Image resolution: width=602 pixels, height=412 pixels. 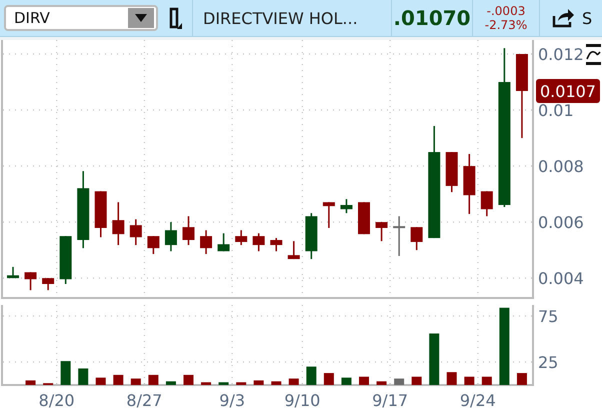 I want to click on axis-label: 0.008, so click(x=561, y=166).